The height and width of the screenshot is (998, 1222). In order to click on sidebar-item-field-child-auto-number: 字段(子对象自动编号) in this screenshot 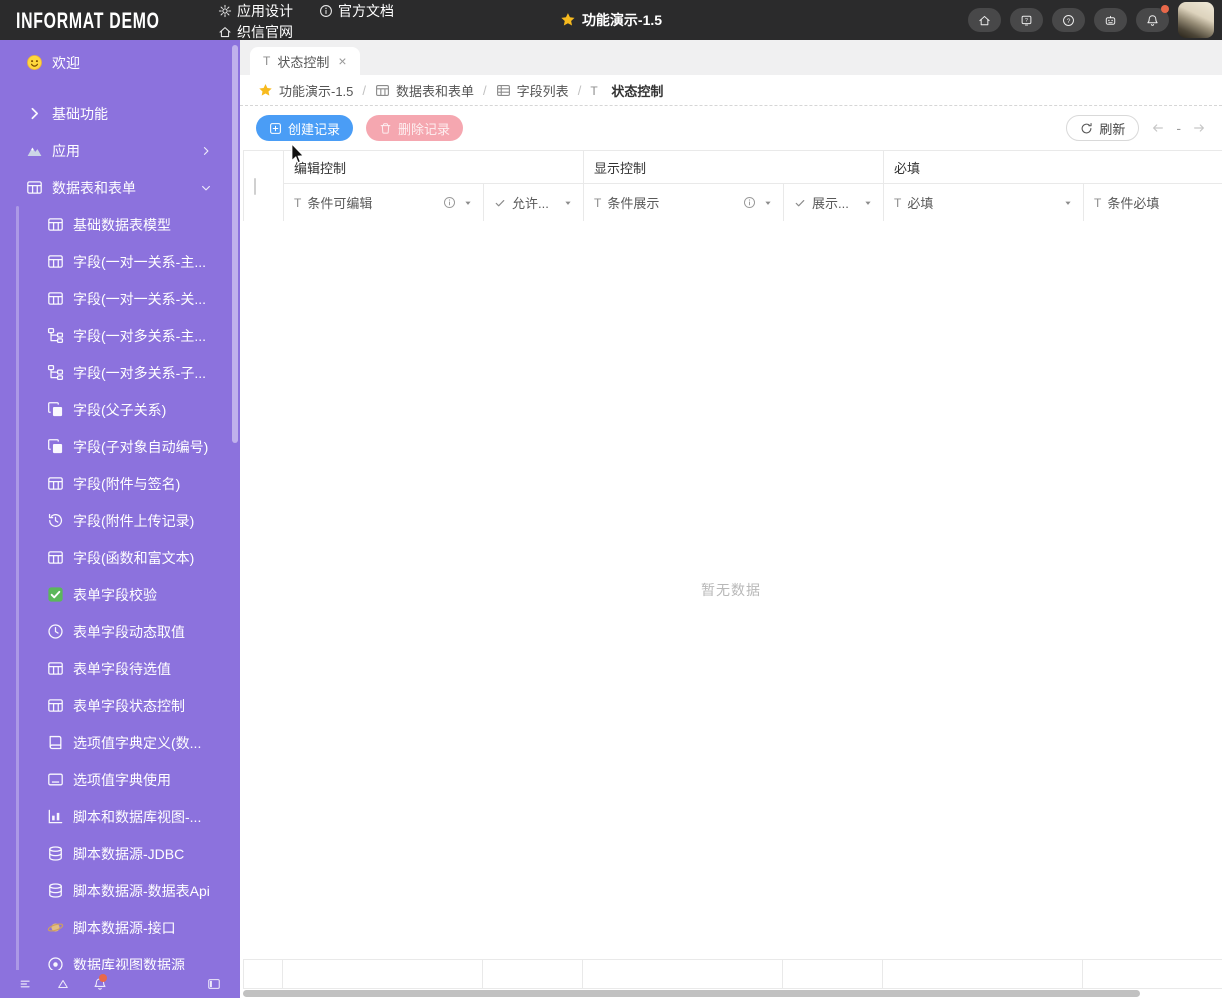, I will do `click(120, 446)`.